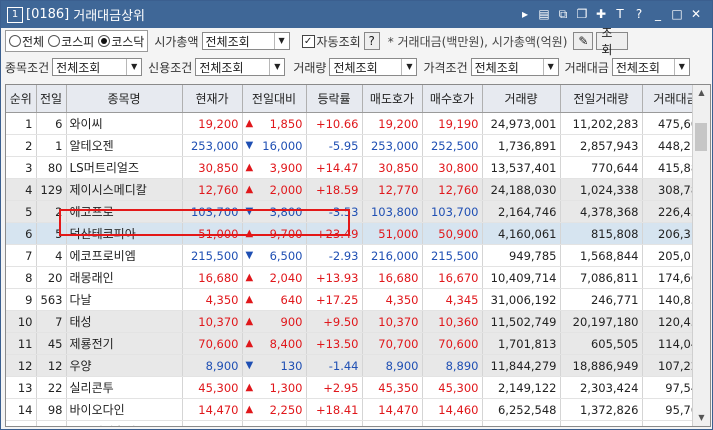  Describe the element at coordinates (15, 41) in the screenshot. I see `radio-all-dot` at that location.